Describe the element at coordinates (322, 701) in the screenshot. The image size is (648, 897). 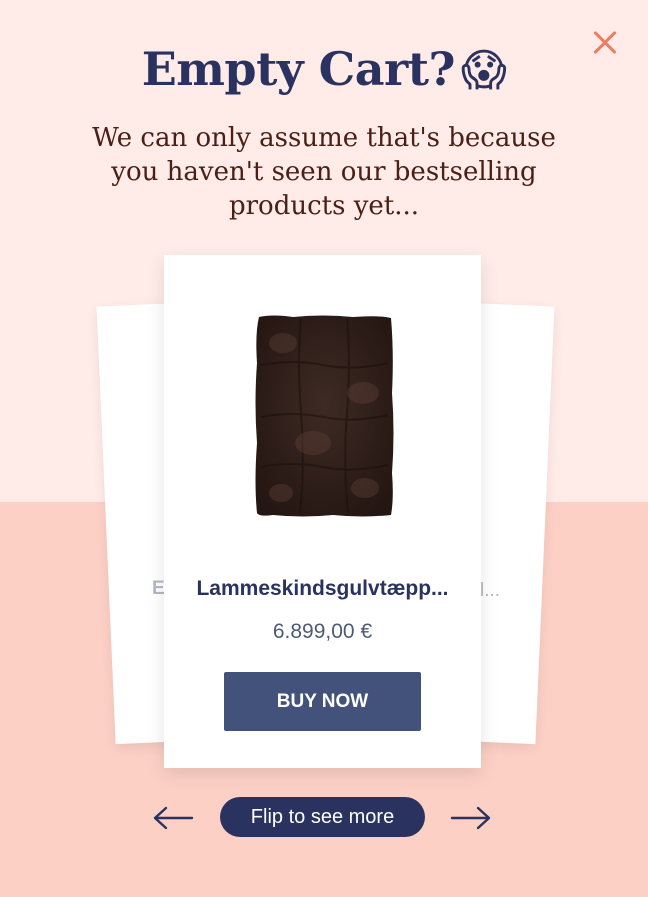
I see `buy-now-button: BUY NOW` at that location.